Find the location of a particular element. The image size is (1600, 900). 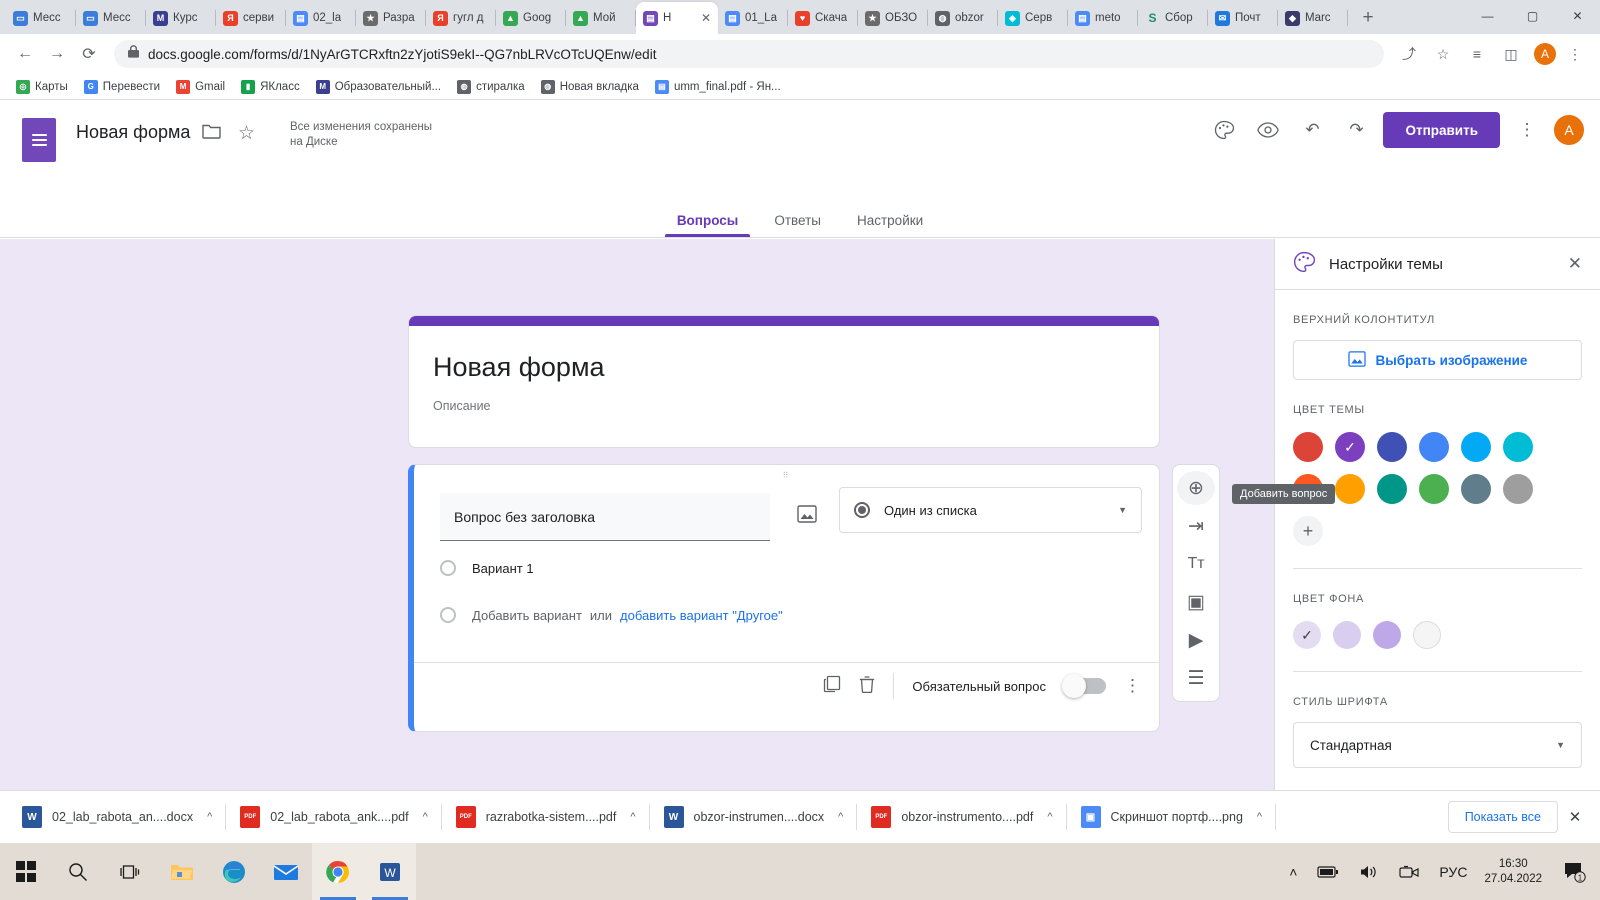

close-window-button: ✕ is located at coordinates (1577, 16).